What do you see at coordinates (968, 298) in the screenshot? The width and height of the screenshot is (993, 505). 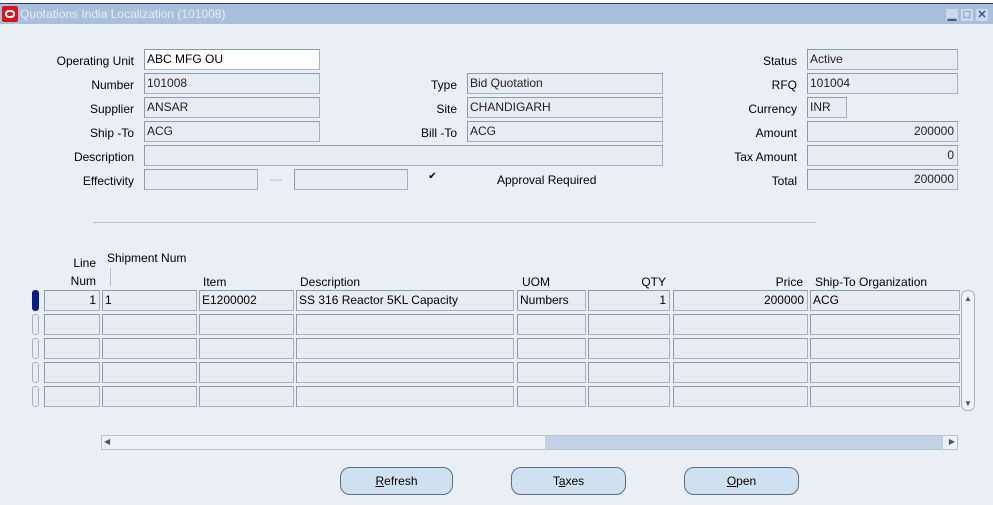 I see `scroll-up-icon: ▲` at bounding box center [968, 298].